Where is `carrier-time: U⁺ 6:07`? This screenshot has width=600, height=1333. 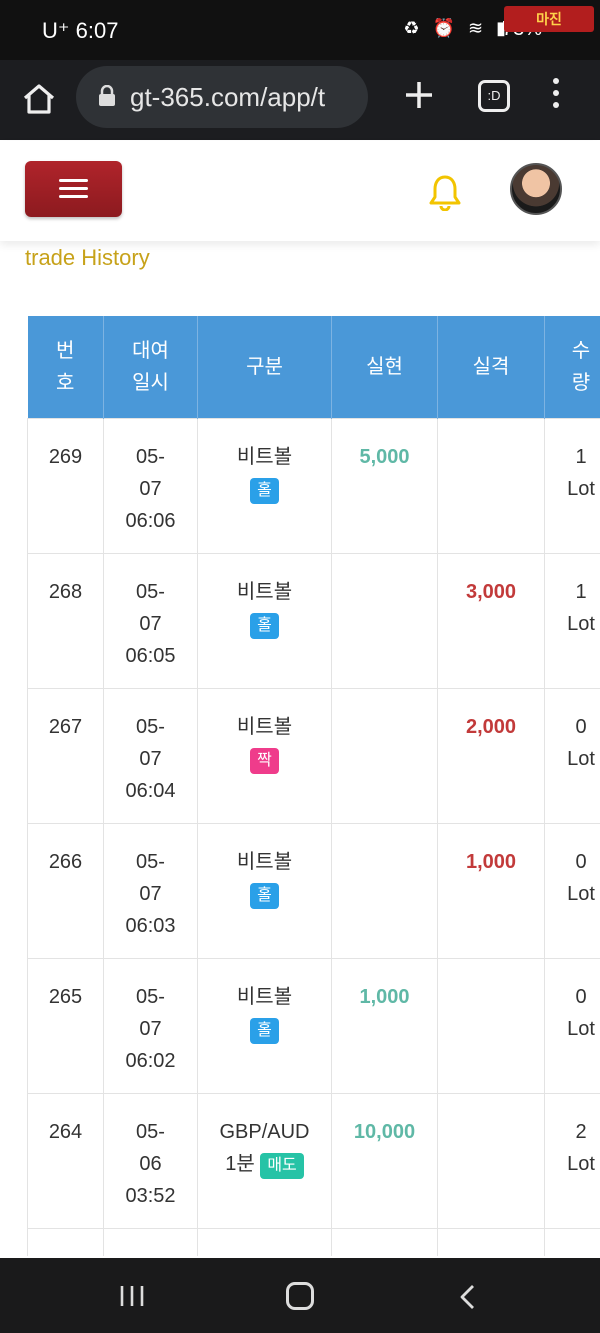
carrier-time: U⁺ 6:07 is located at coordinates (80, 30).